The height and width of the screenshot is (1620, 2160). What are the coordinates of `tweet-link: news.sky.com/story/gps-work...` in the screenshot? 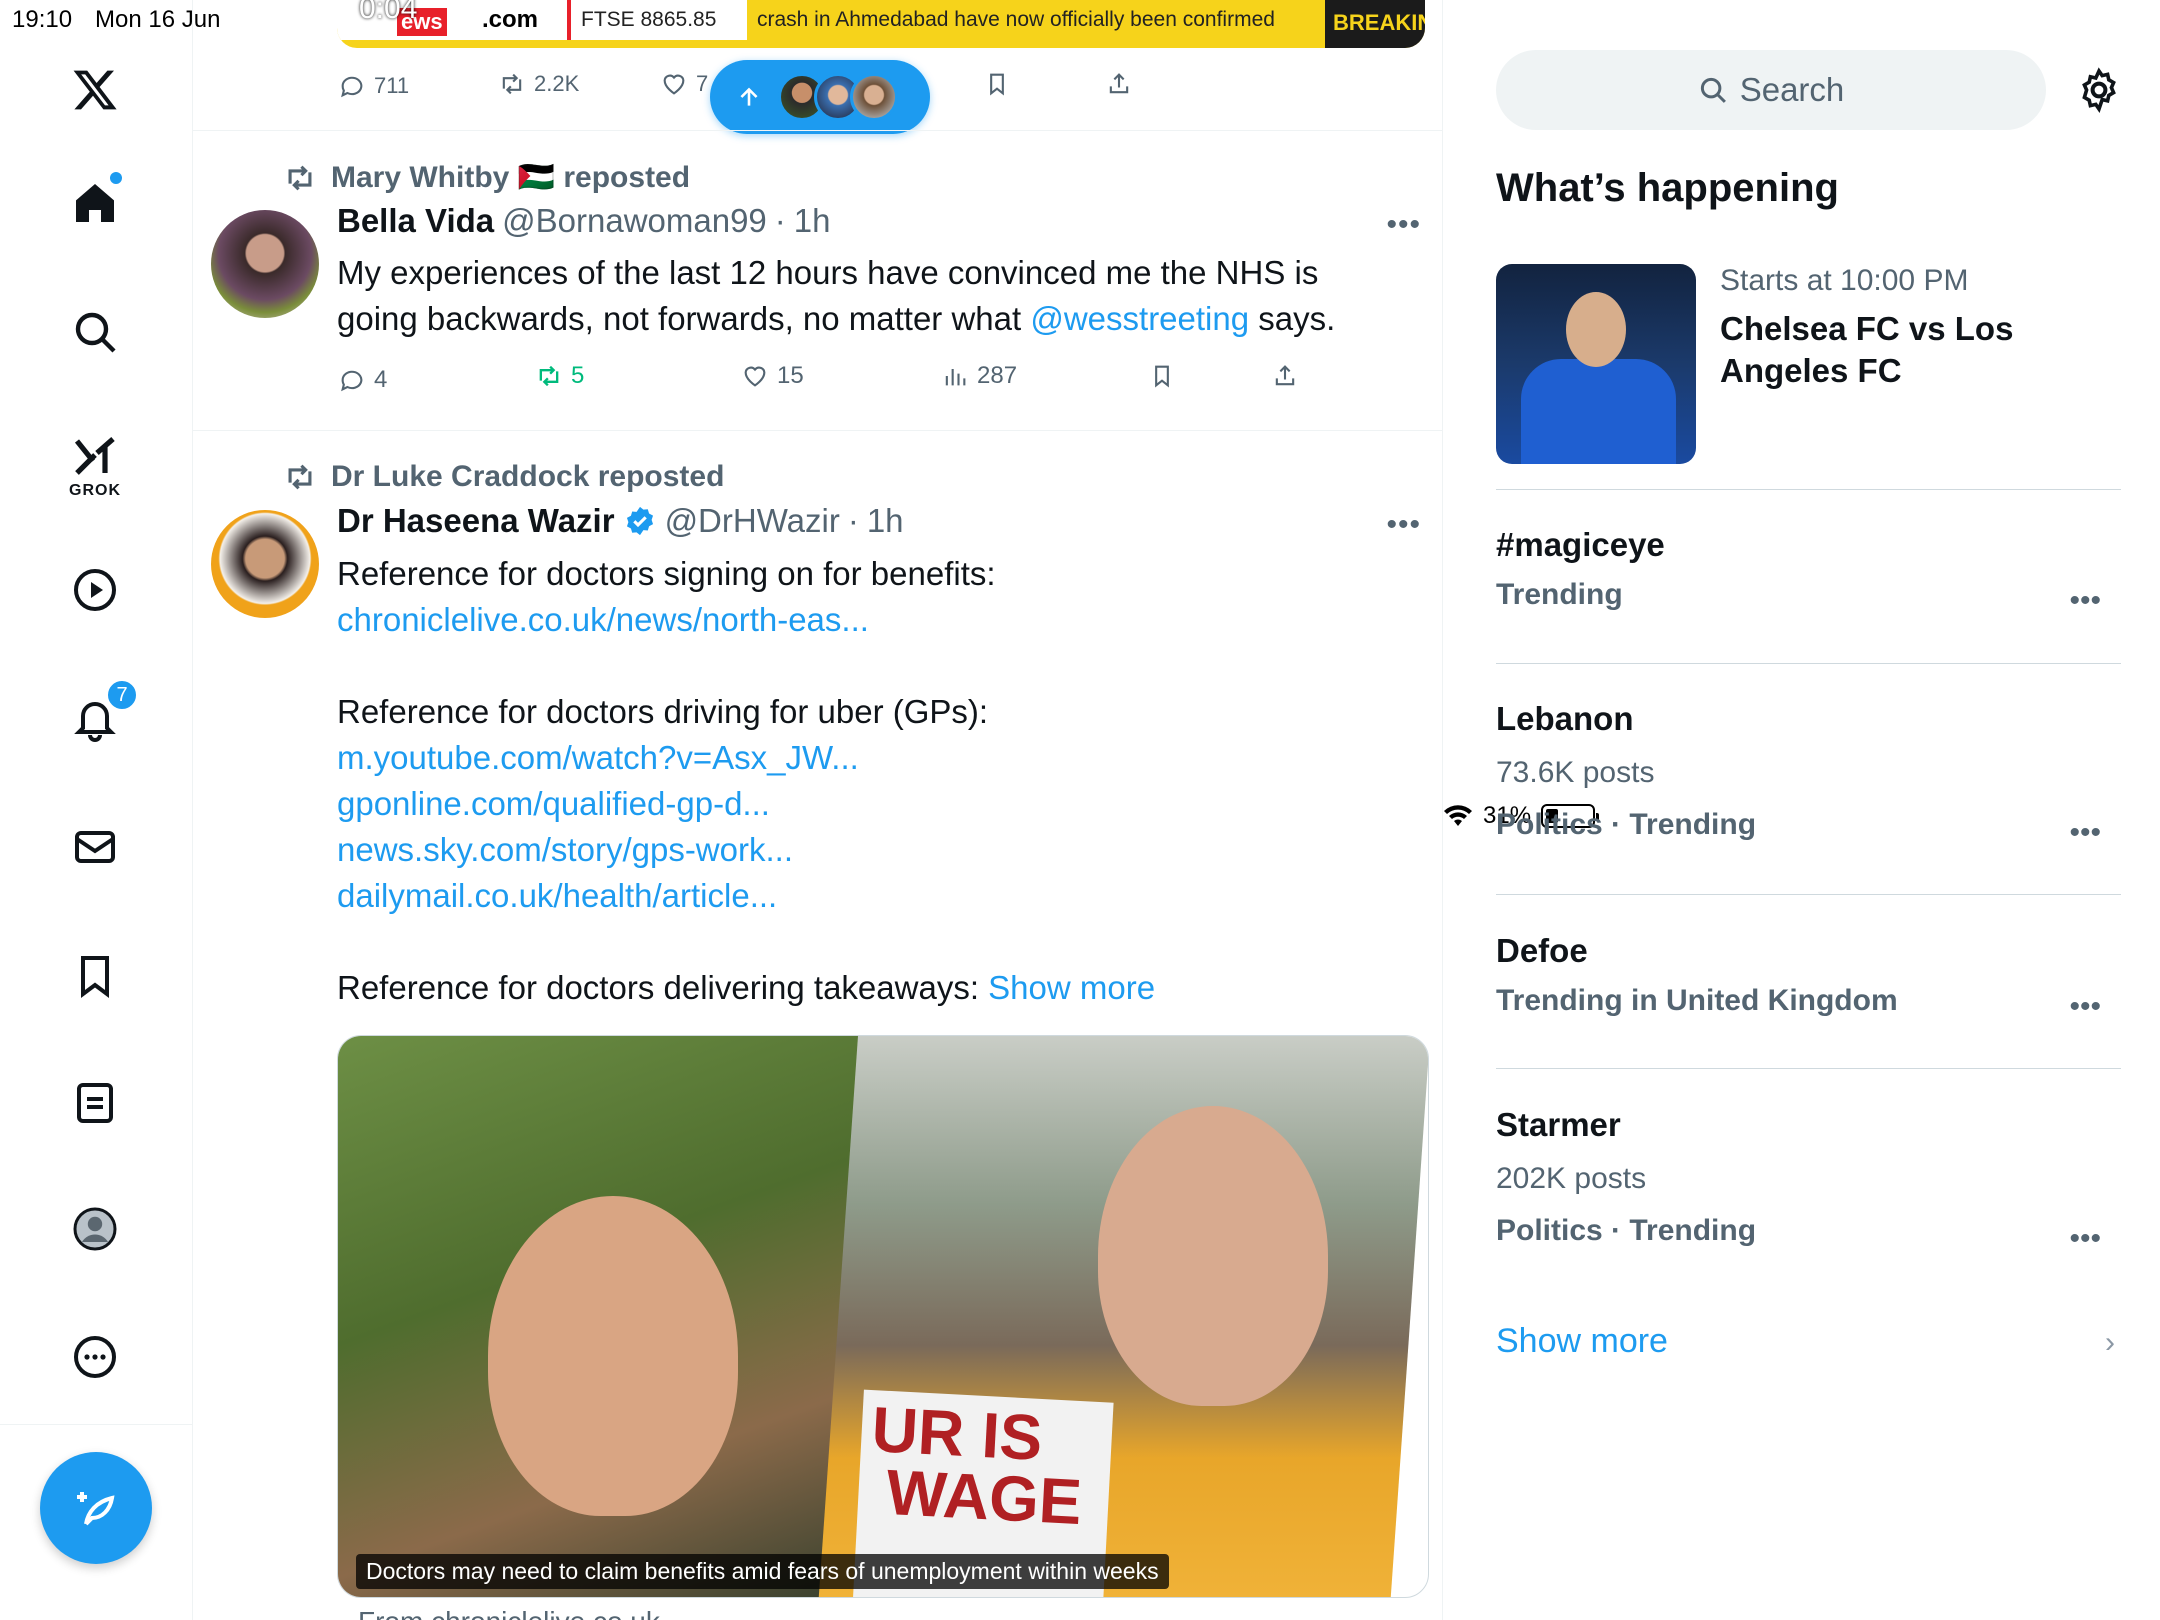 It's located at (872, 850).